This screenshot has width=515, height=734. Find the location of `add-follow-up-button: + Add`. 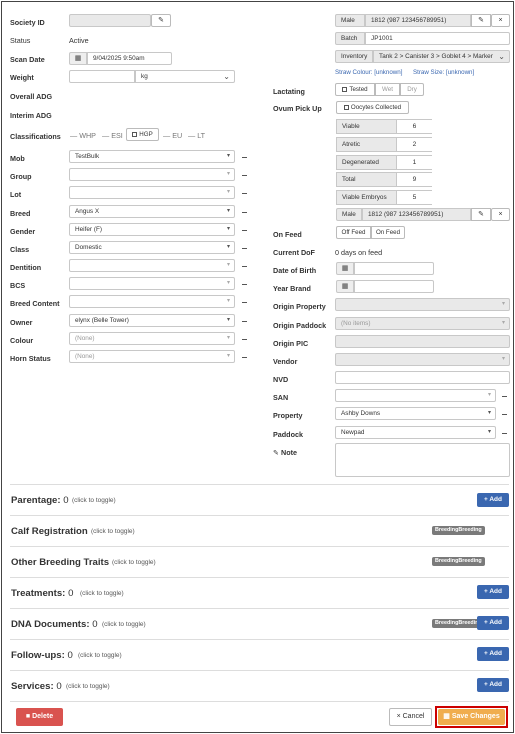

add-follow-up-button: + Add is located at coordinates (493, 654).